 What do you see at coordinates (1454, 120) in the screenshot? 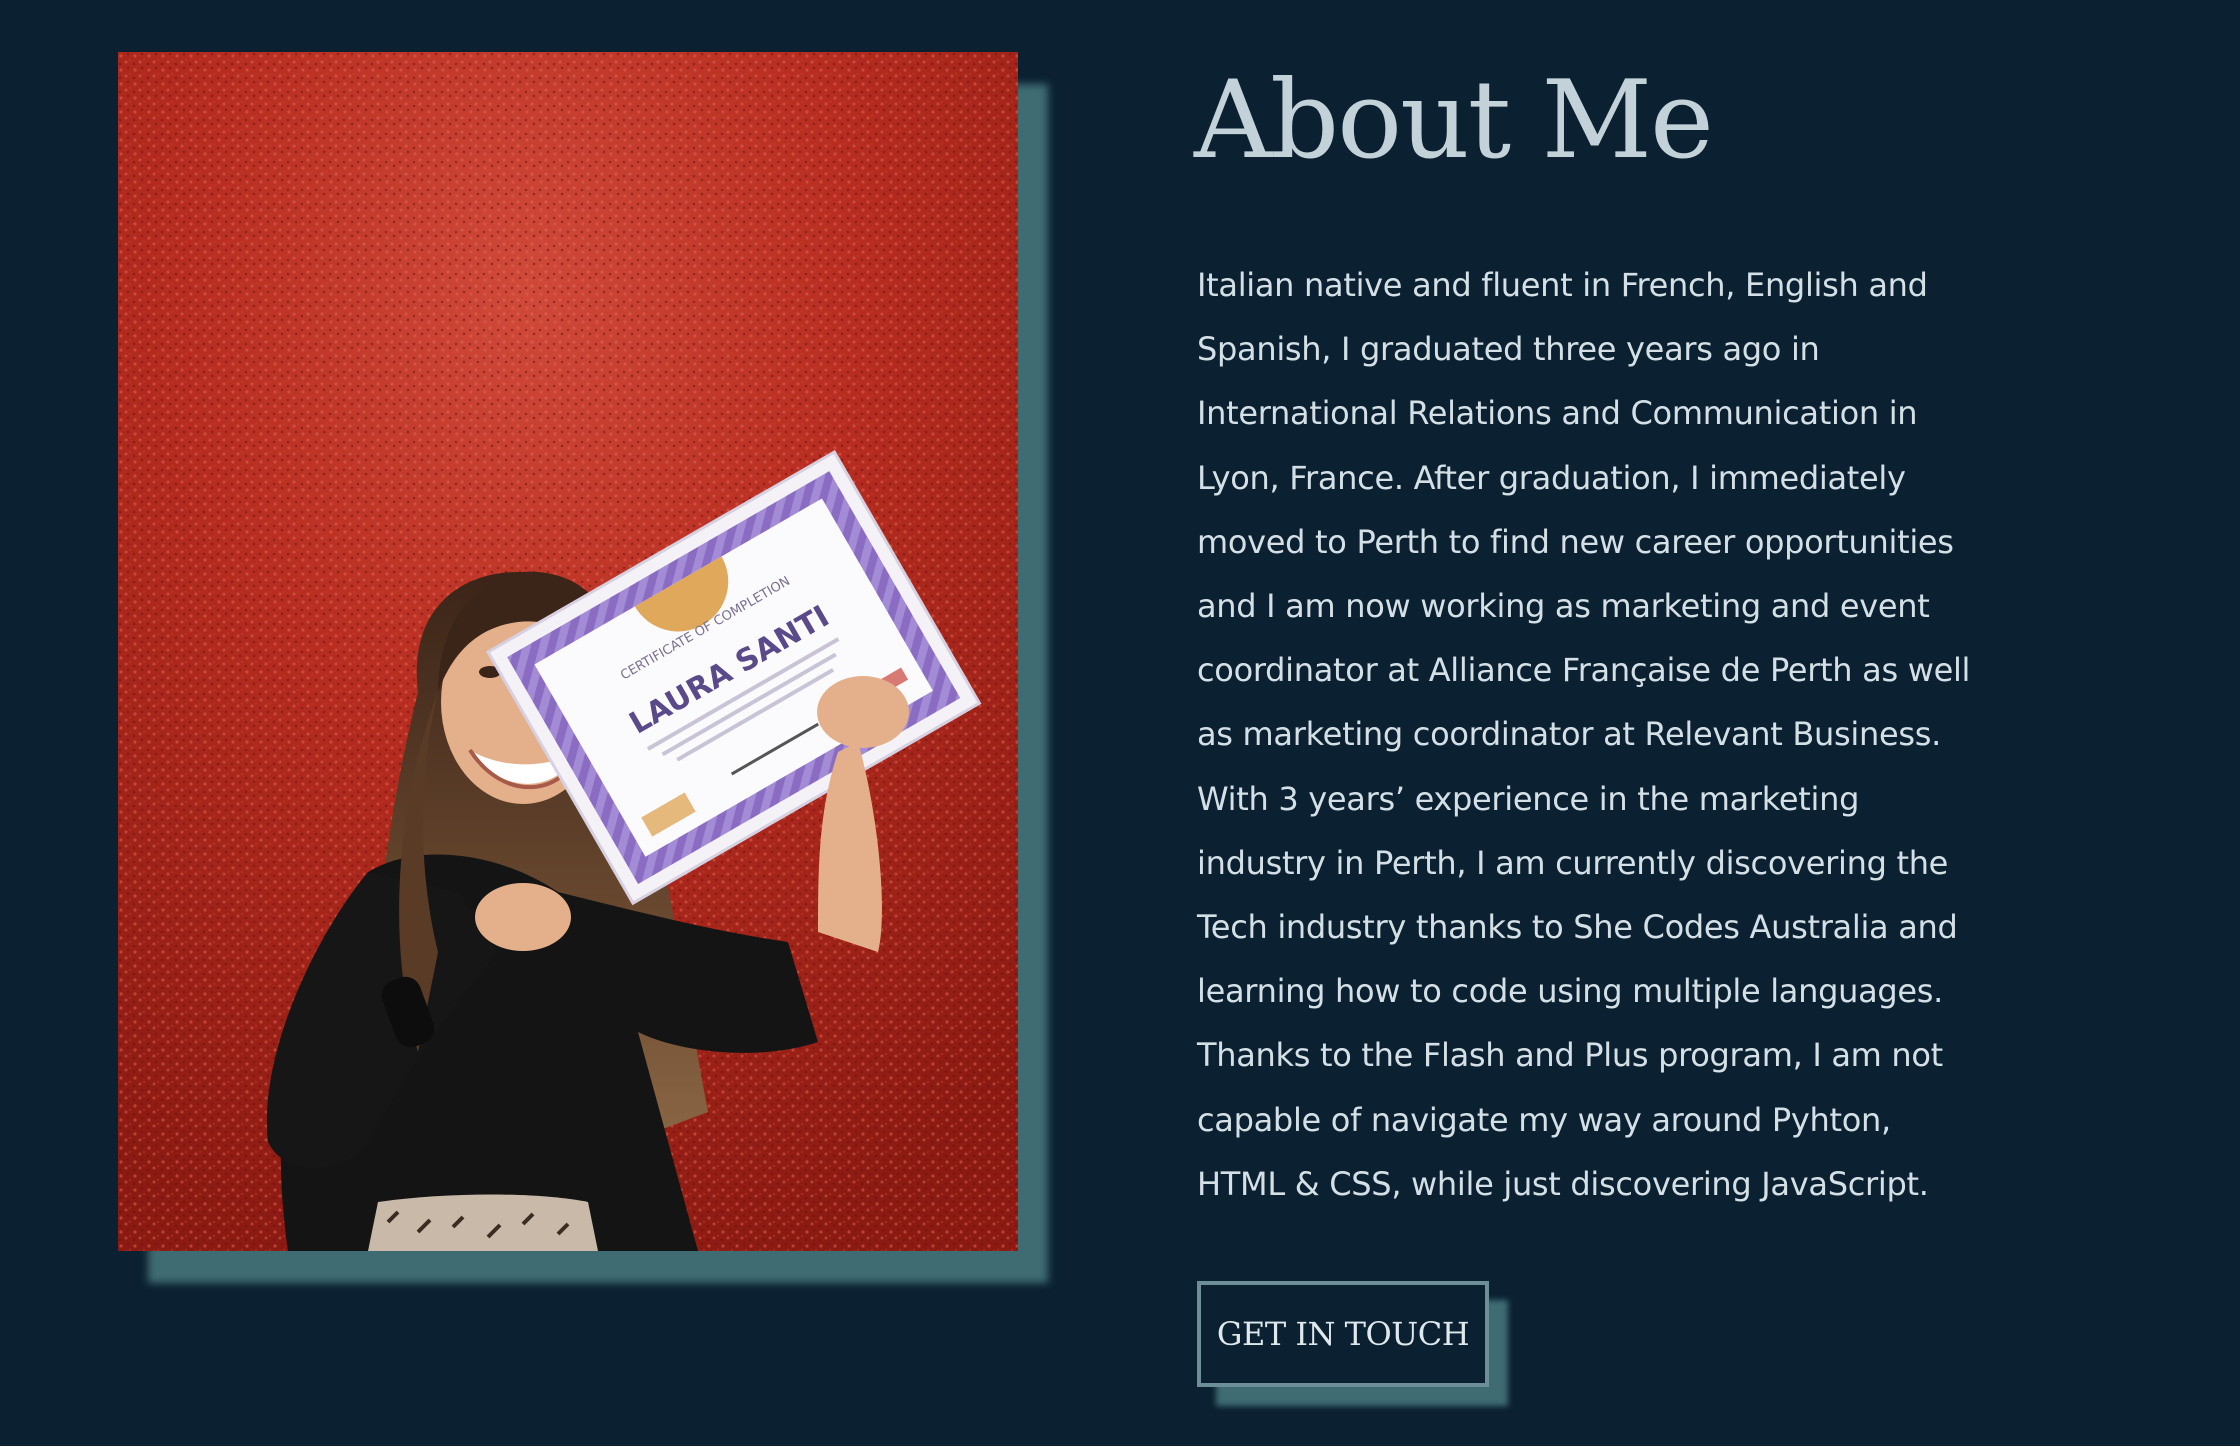
I see `about-heading: About Me` at bounding box center [1454, 120].